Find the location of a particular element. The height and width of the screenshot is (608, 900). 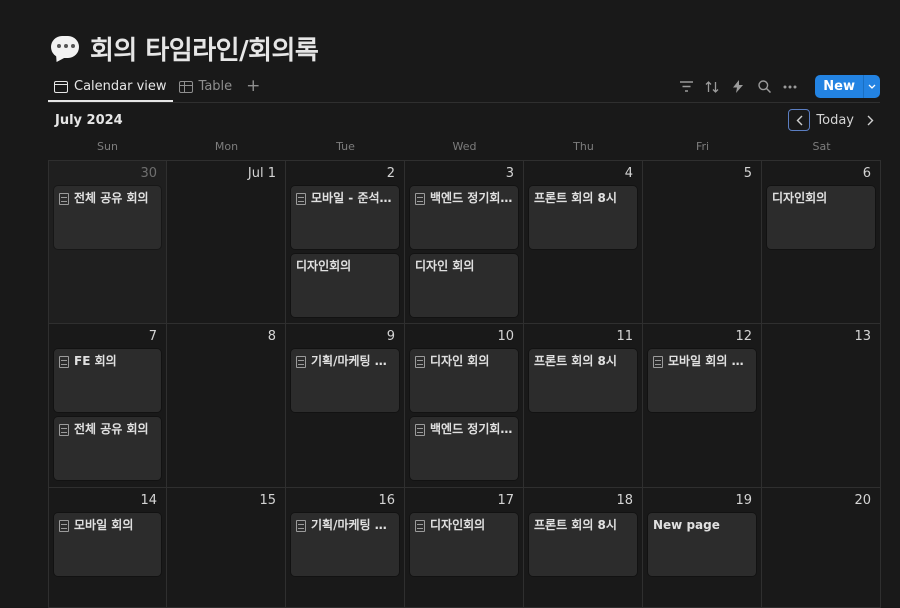

event-title: 모바일 회의 밤9시 is located at coordinates (709, 361).